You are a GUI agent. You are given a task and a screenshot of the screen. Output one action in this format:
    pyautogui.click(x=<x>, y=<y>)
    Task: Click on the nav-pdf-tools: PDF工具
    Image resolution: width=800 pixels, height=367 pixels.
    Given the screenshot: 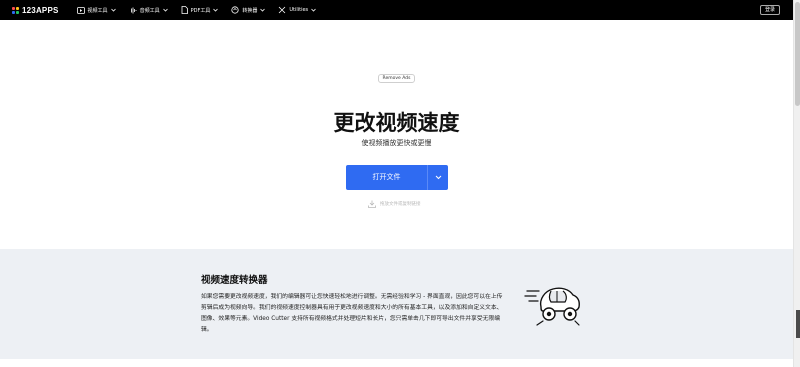 What is the action you would take?
    pyautogui.click(x=200, y=10)
    